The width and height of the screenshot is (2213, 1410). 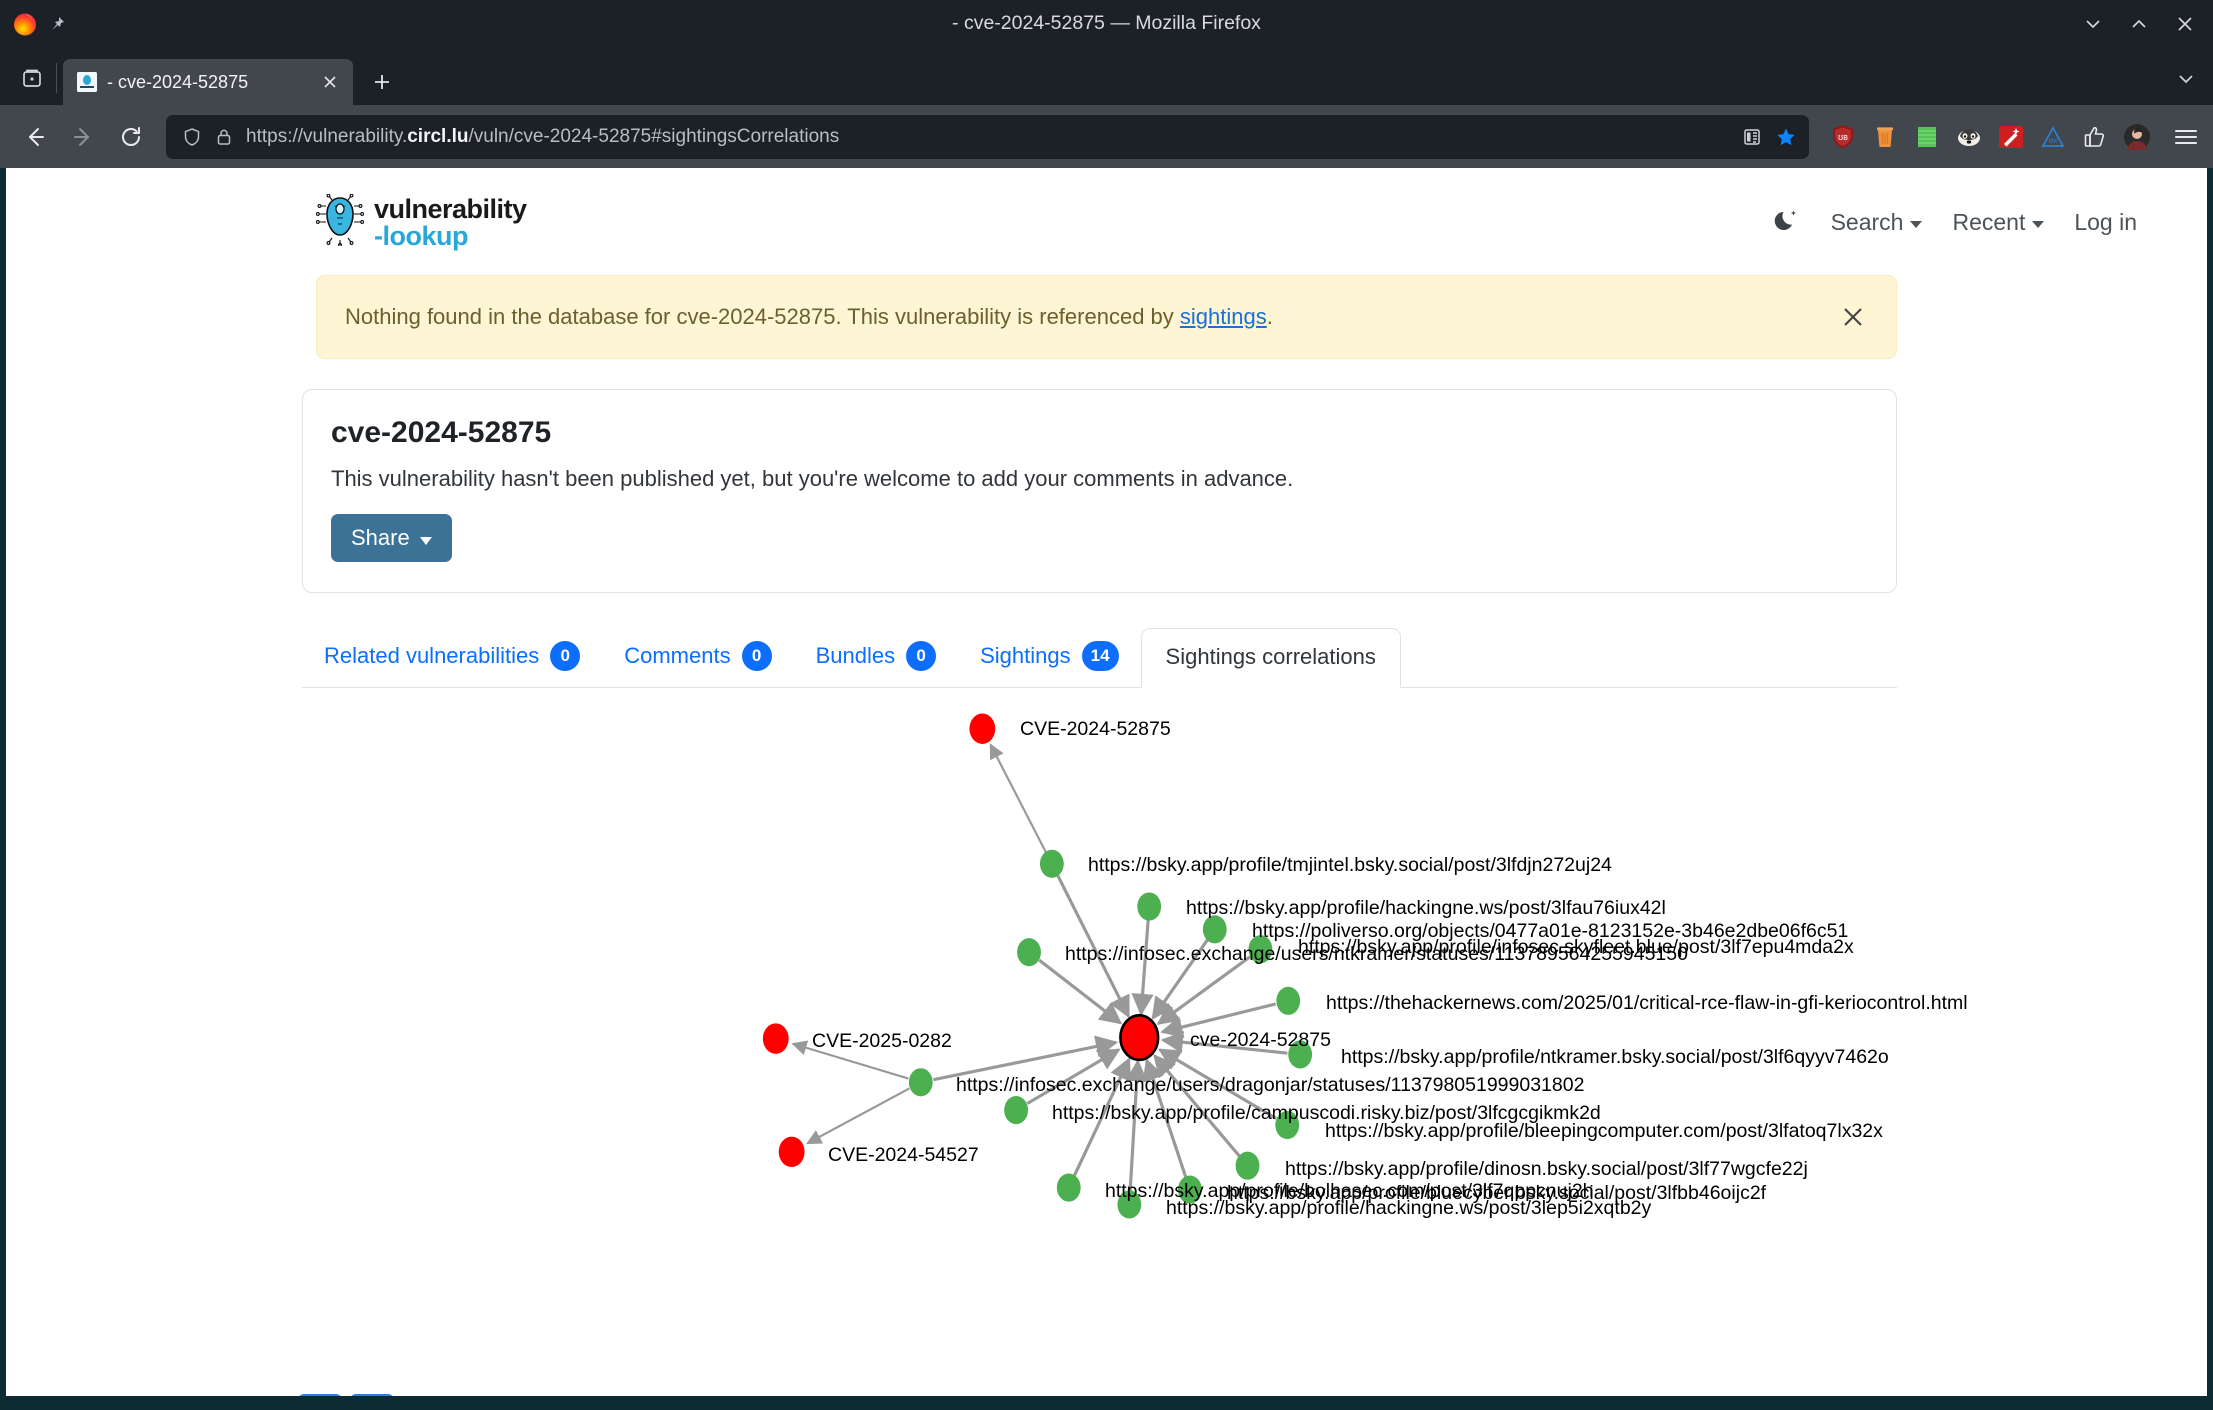 What do you see at coordinates (2053, 140) in the screenshot?
I see `svg-text: αx` at bounding box center [2053, 140].